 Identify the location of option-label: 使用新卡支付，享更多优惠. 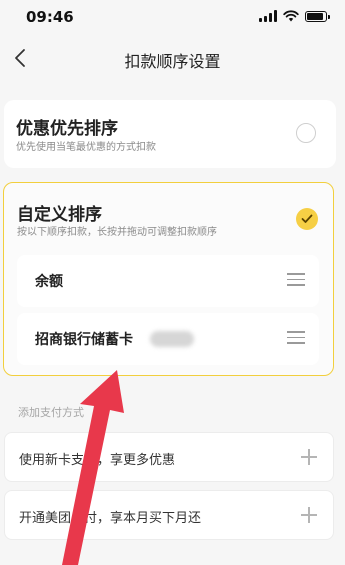
(97, 460).